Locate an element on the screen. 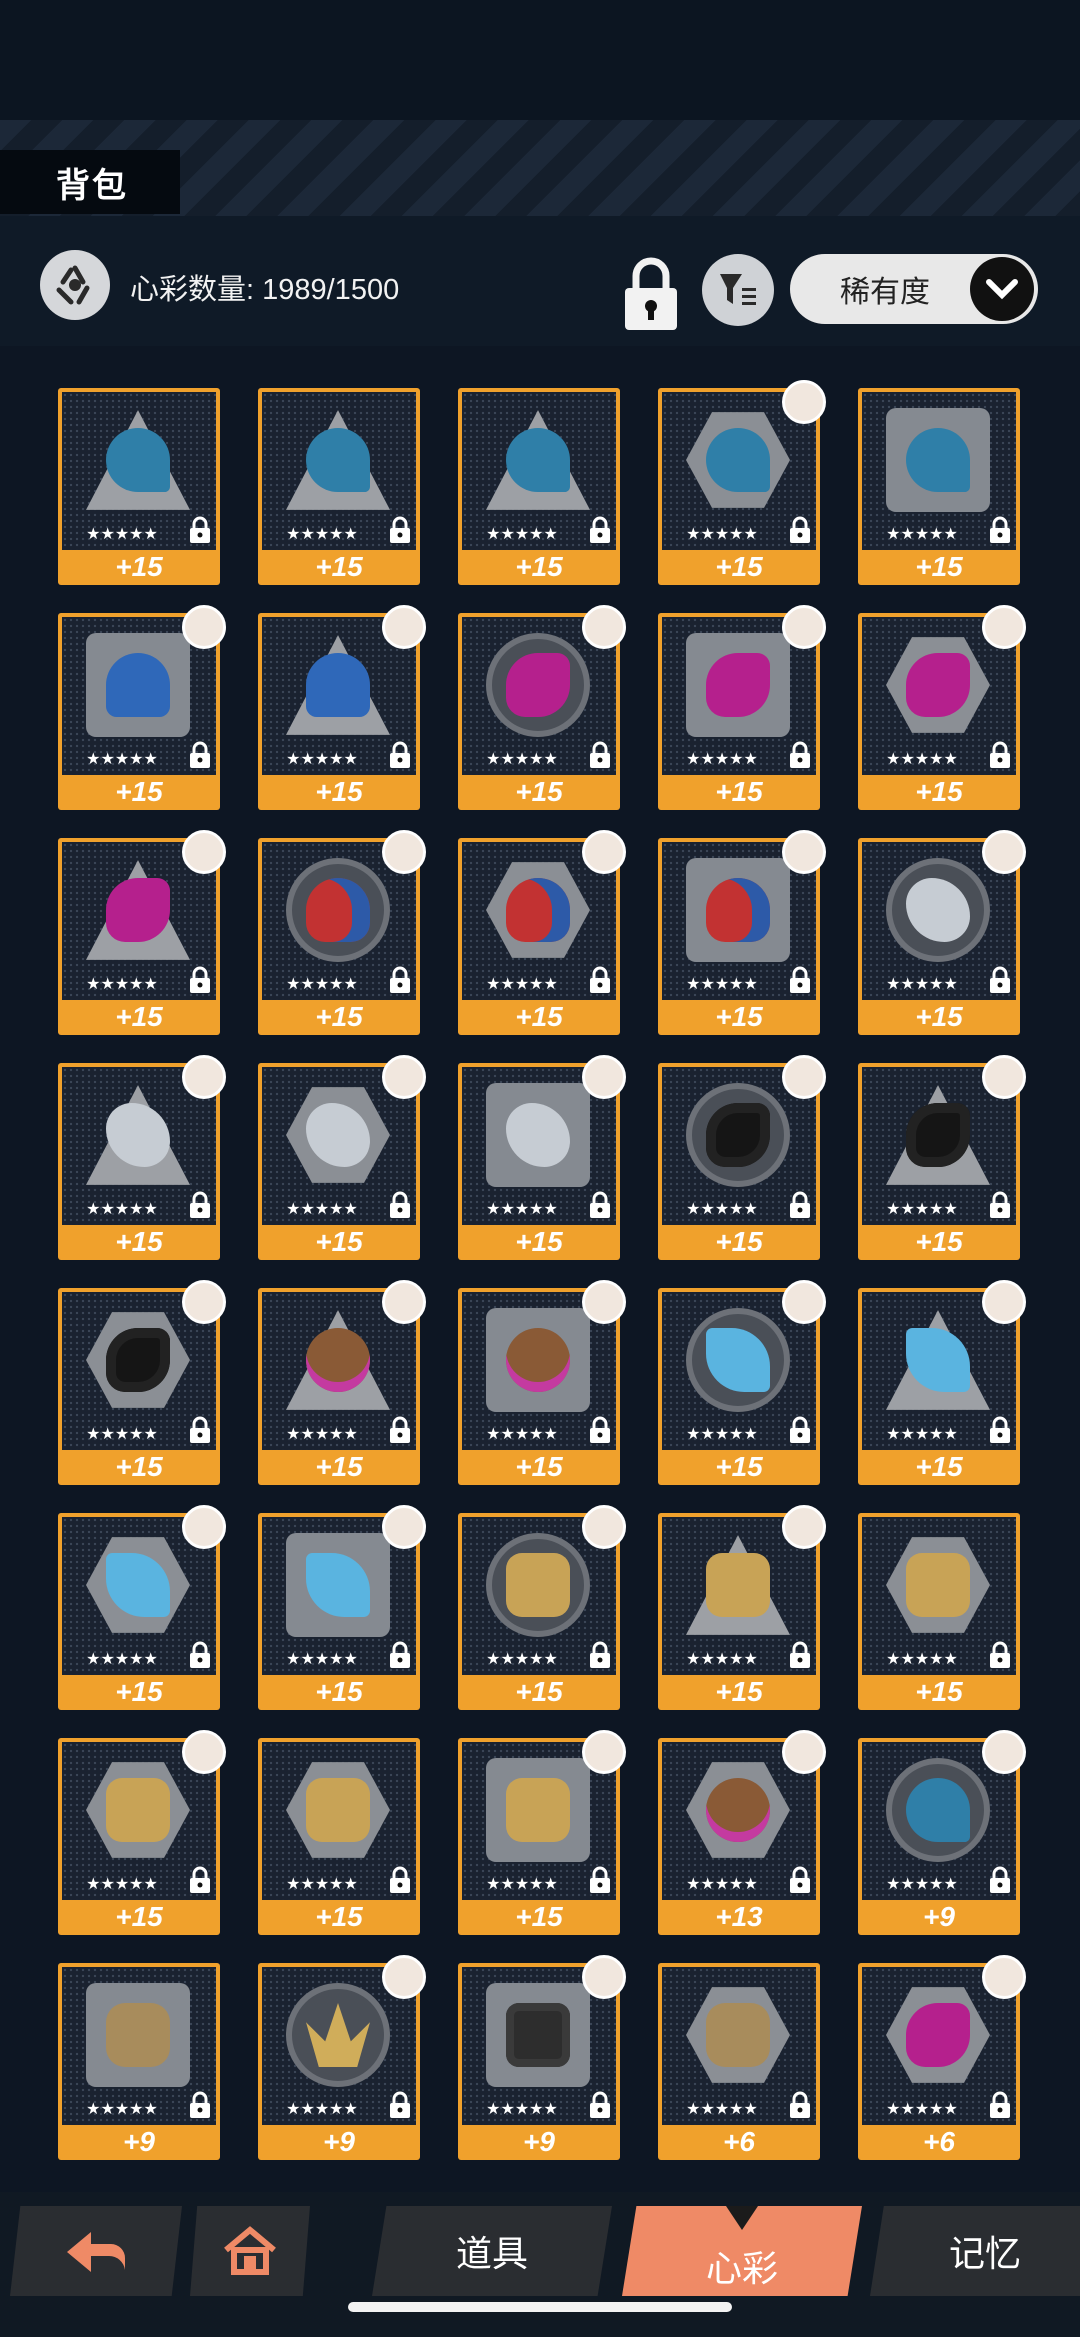 The height and width of the screenshot is (2337, 1080). hammer-icon is located at coordinates (338, 1810).